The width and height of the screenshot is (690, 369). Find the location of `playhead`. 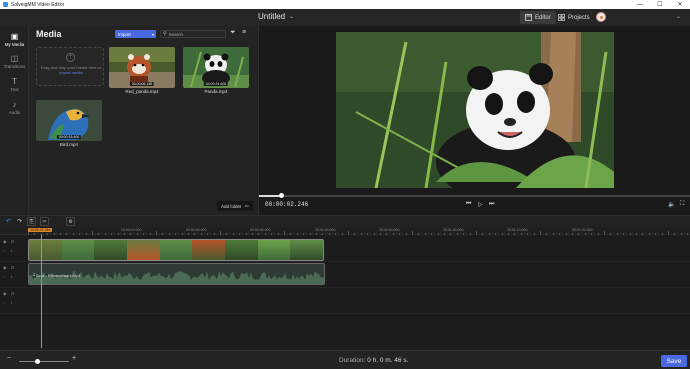

playhead is located at coordinates (41, 291).